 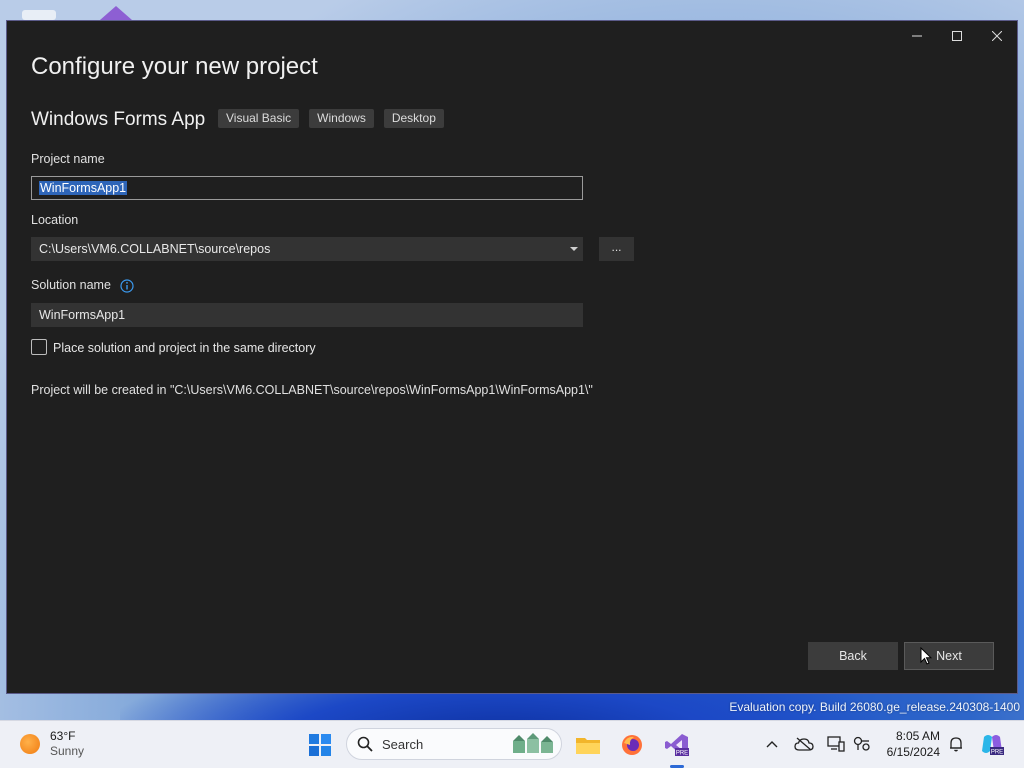 What do you see at coordinates (68, 159) in the screenshot?
I see `project-name-label: Project name` at bounding box center [68, 159].